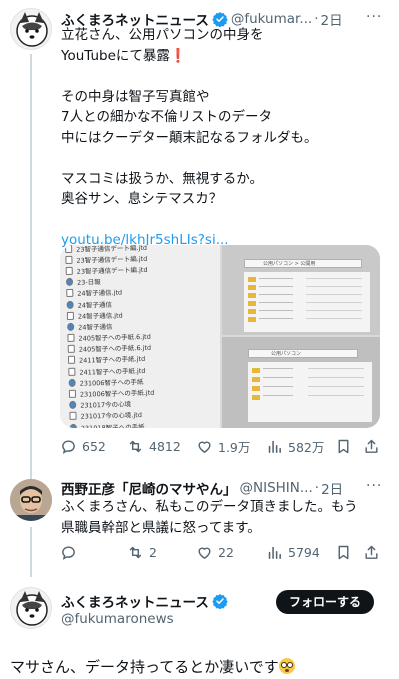 The width and height of the screenshot is (399, 679). I want to click on retweet-count: 4812, so click(165, 446).